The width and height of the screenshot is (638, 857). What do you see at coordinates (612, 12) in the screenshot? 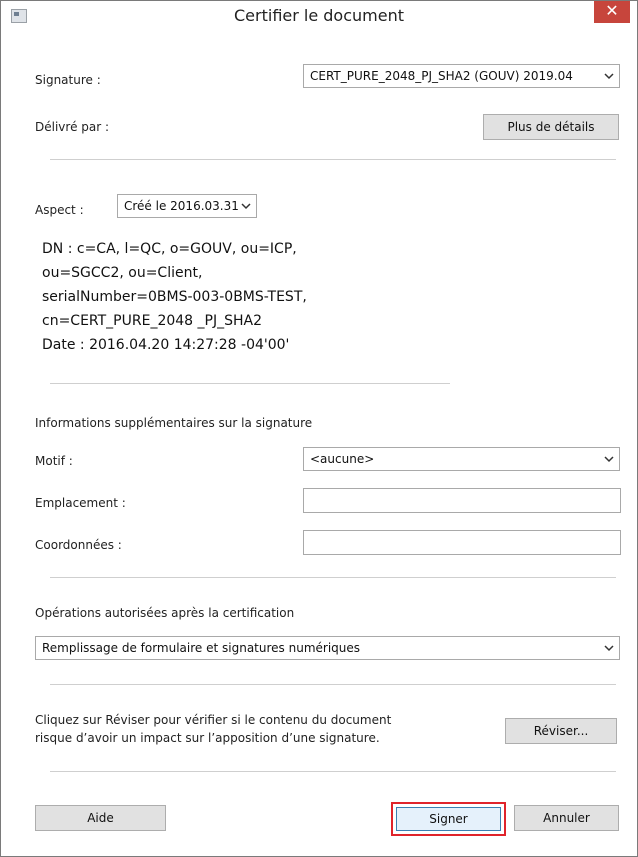
I see `close-button: ✕` at bounding box center [612, 12].